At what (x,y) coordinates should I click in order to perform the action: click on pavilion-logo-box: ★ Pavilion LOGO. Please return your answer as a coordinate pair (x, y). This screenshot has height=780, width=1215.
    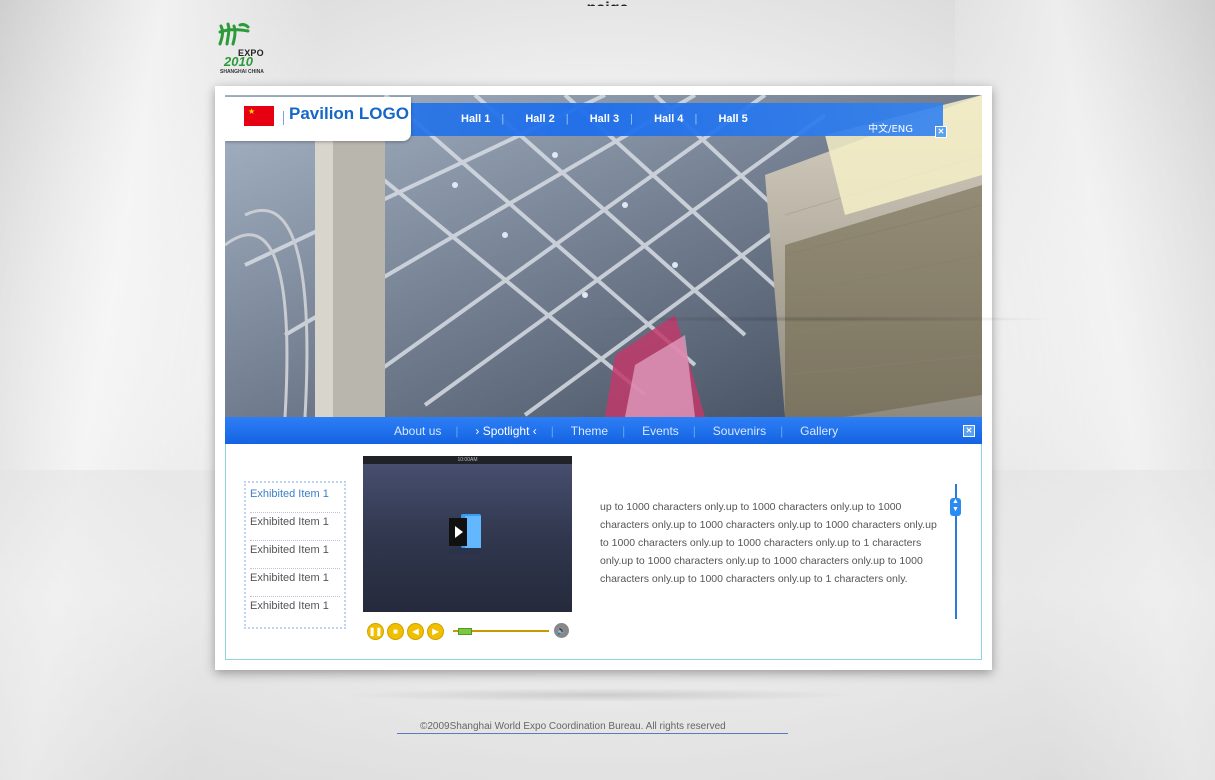
    Looking at the image, I should click on (318, 119).